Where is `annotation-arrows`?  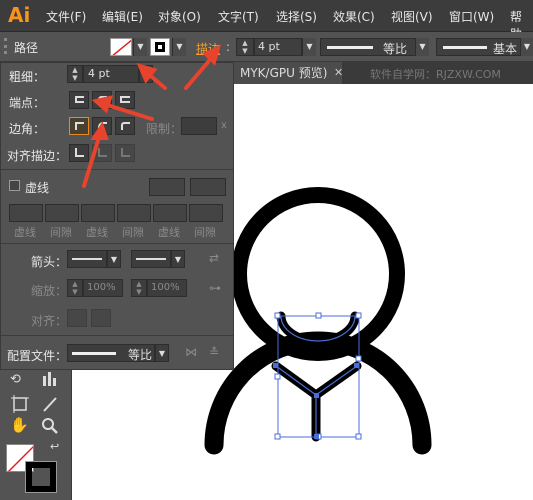 annotation-arrows is located at coordinates (152, 116).